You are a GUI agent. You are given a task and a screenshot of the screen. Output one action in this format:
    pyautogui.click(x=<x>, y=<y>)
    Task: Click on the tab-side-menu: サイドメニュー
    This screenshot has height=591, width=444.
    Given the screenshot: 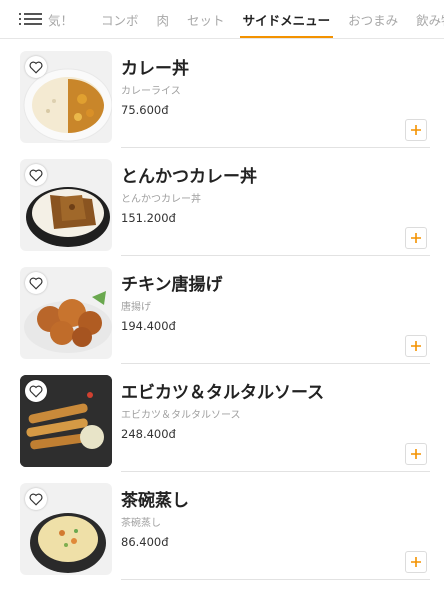 What is the action you would take?
    pyautogui.click(x=287, y=19)
    